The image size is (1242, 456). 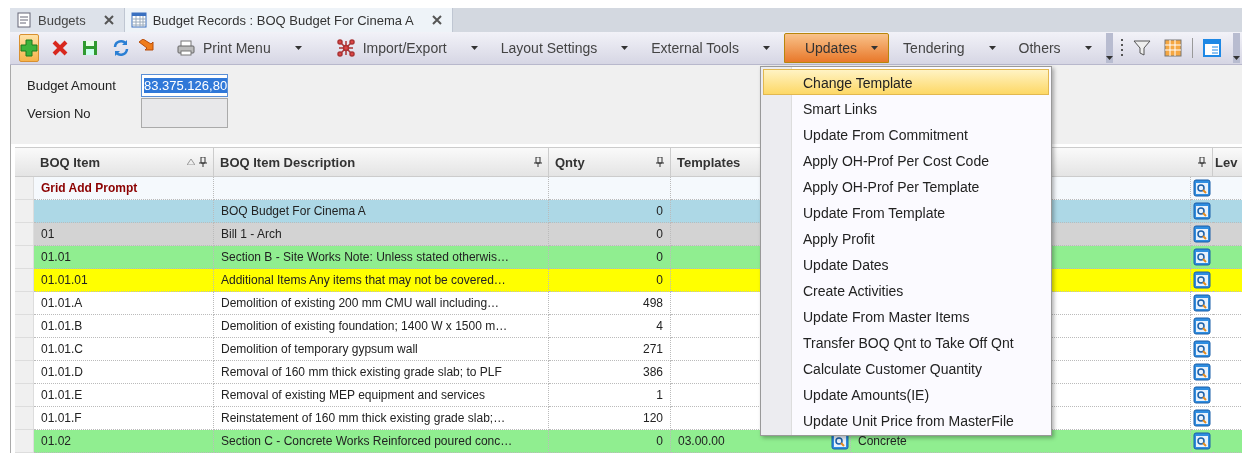 I want to click on menu-item: Change Template, so click(x=906, y=82).